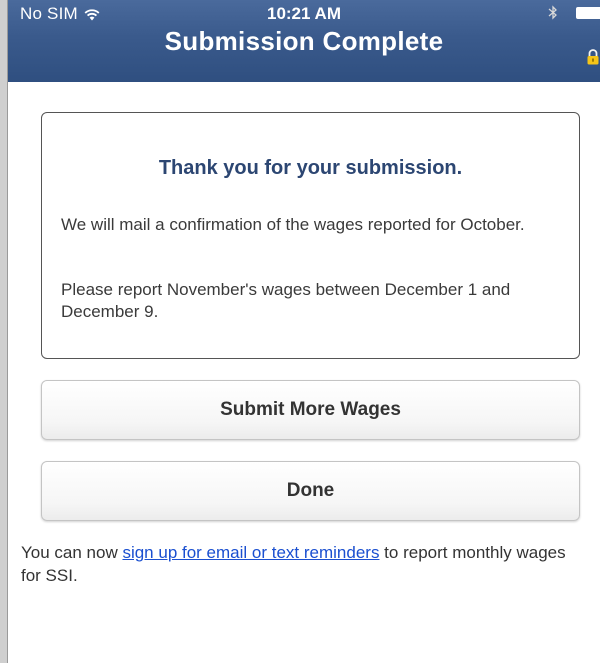 The width and height of the screenshot is (600, 663). I want to click on window-frame-edge, so click(4, 331).